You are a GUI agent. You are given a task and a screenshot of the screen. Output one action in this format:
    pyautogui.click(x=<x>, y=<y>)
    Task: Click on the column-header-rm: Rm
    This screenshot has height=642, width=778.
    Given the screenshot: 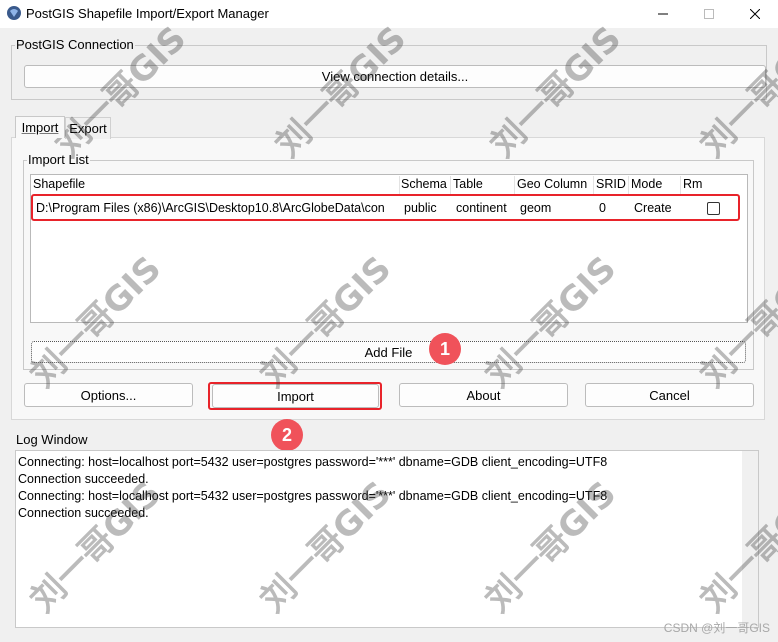 What is the action you would take?
    pyautogui.click(x=692, y=184)
    